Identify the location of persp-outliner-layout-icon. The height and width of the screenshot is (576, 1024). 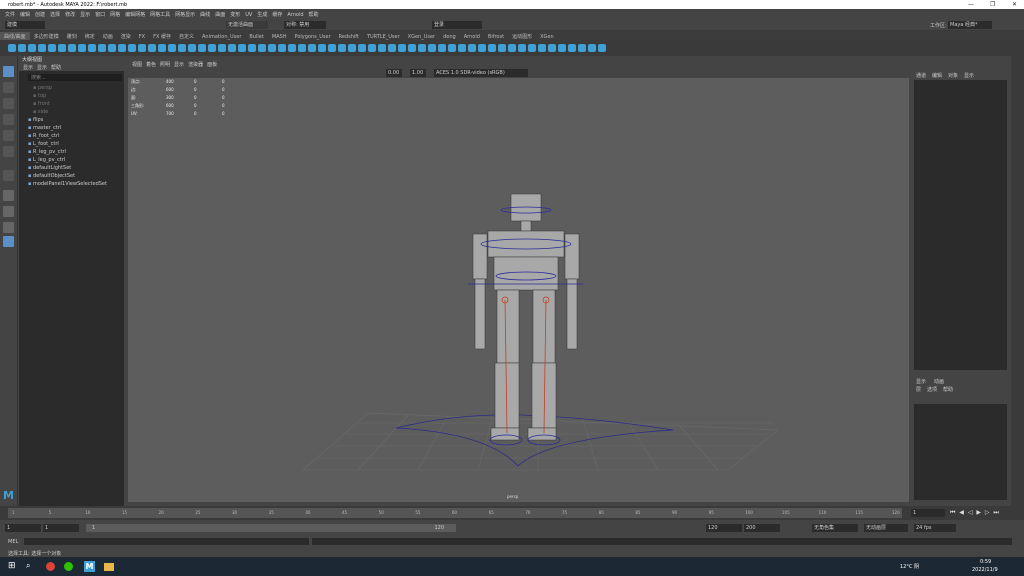
(8, 241).